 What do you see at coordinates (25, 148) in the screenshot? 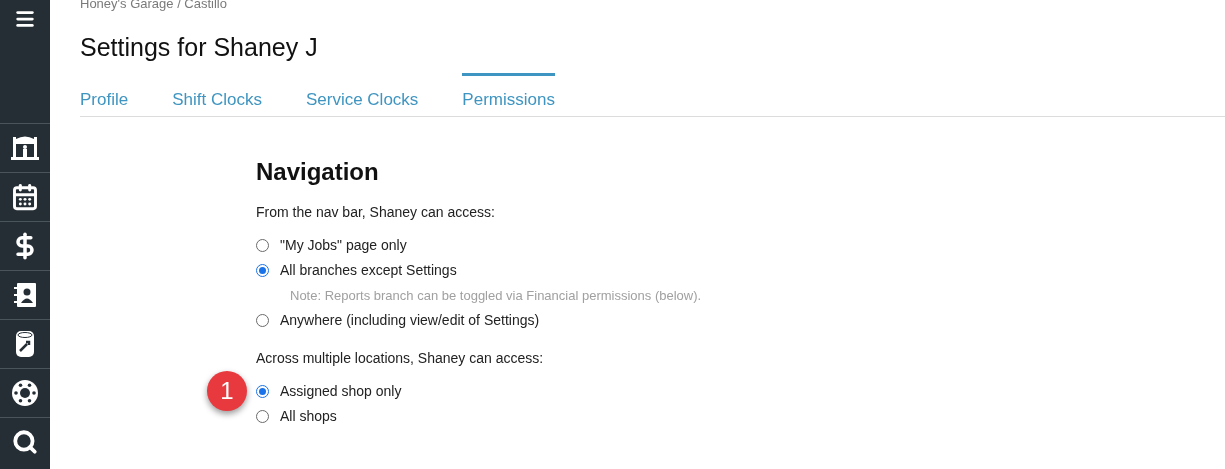
I see `car-lift-icon` at bounding box center [25, 148].